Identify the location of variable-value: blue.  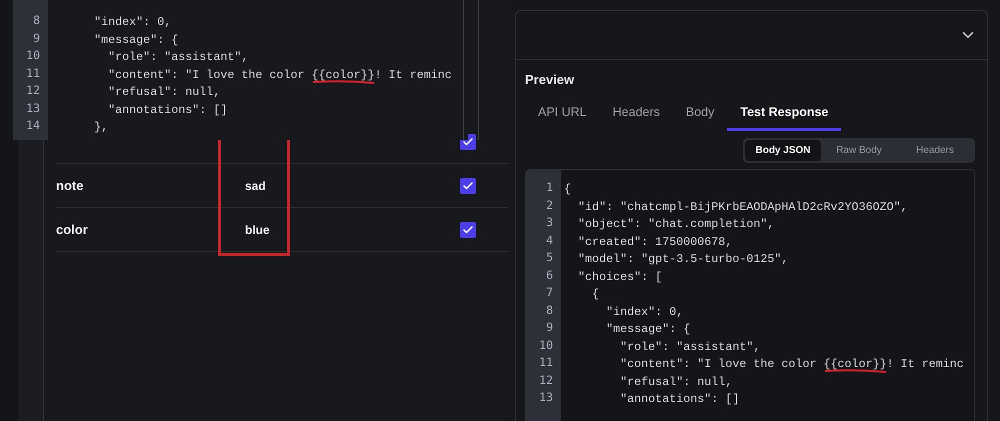
(258, 229).